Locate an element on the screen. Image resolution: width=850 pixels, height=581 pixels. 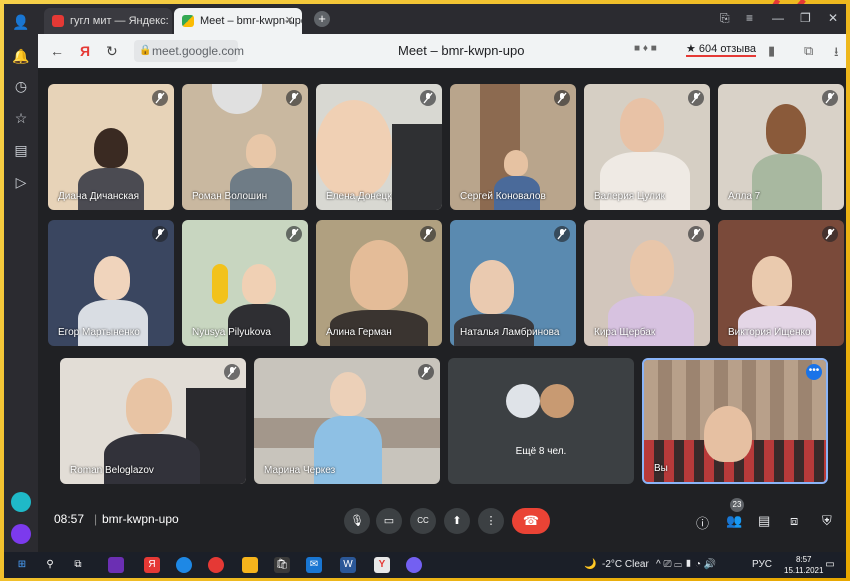
close-tab-icon: ✕ is located at coordinates (289, 21).